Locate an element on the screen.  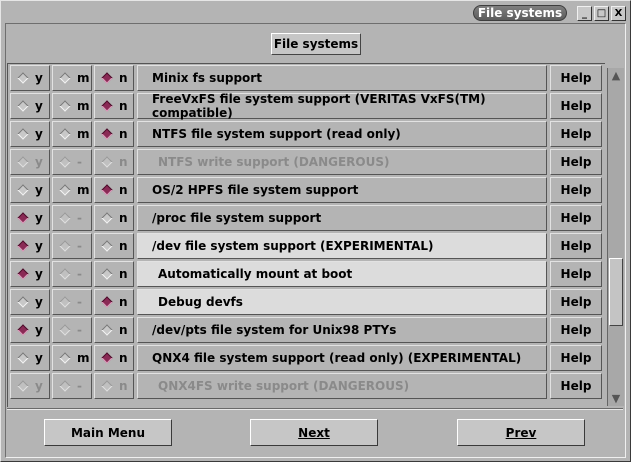
section-title-button: File systems is located at coordinates (316, 44).